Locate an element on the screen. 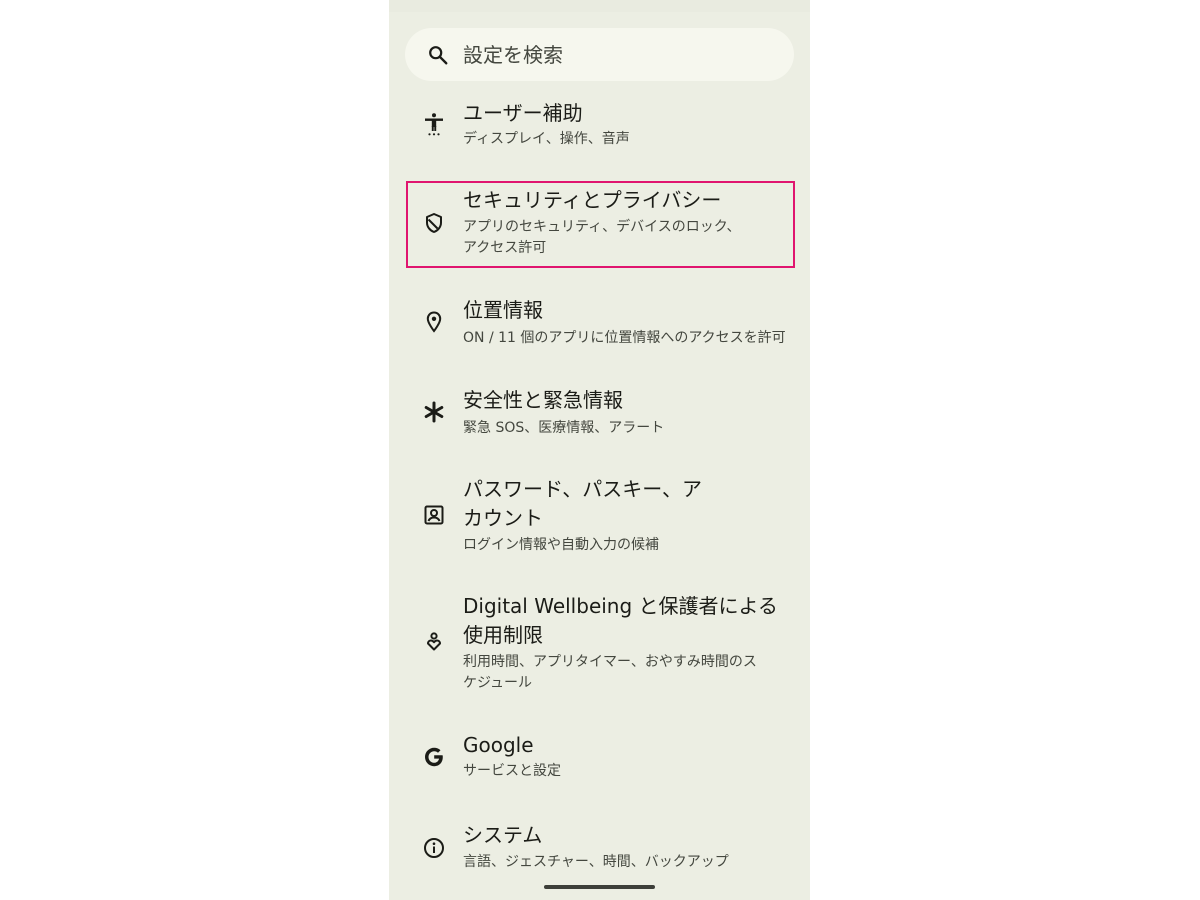 Image resolution: width=1200 pixels, height=900 pixels. info-icon is located at coordinates (434, 848).